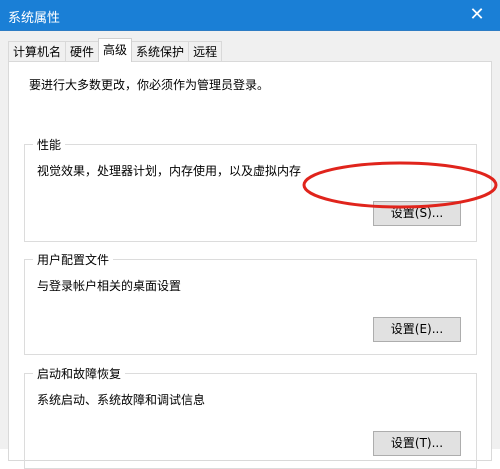 The width and height of the screenshot is (500, 469). I want to click on close-button: ✕, so click(477, 15).